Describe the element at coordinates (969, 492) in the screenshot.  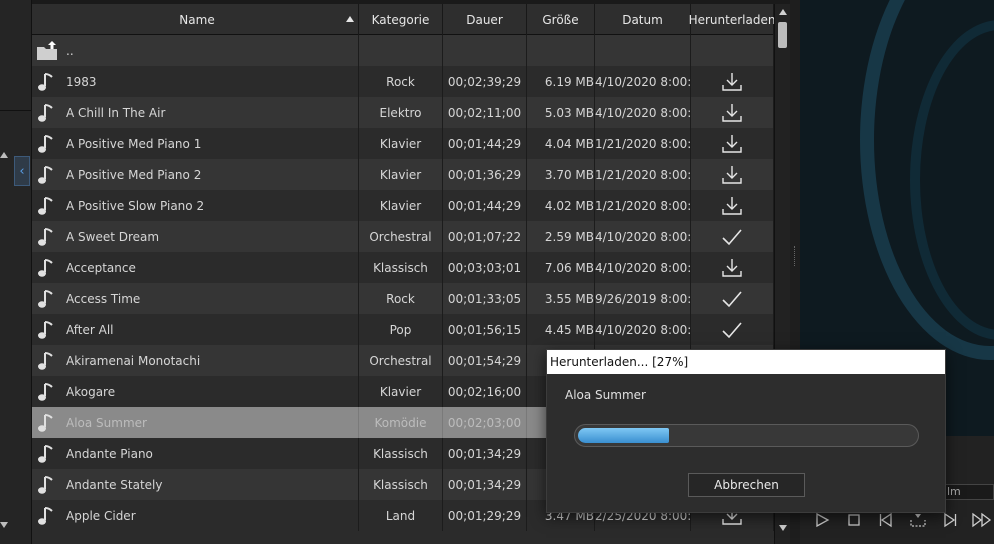
I see `player-field: lm` at that location.